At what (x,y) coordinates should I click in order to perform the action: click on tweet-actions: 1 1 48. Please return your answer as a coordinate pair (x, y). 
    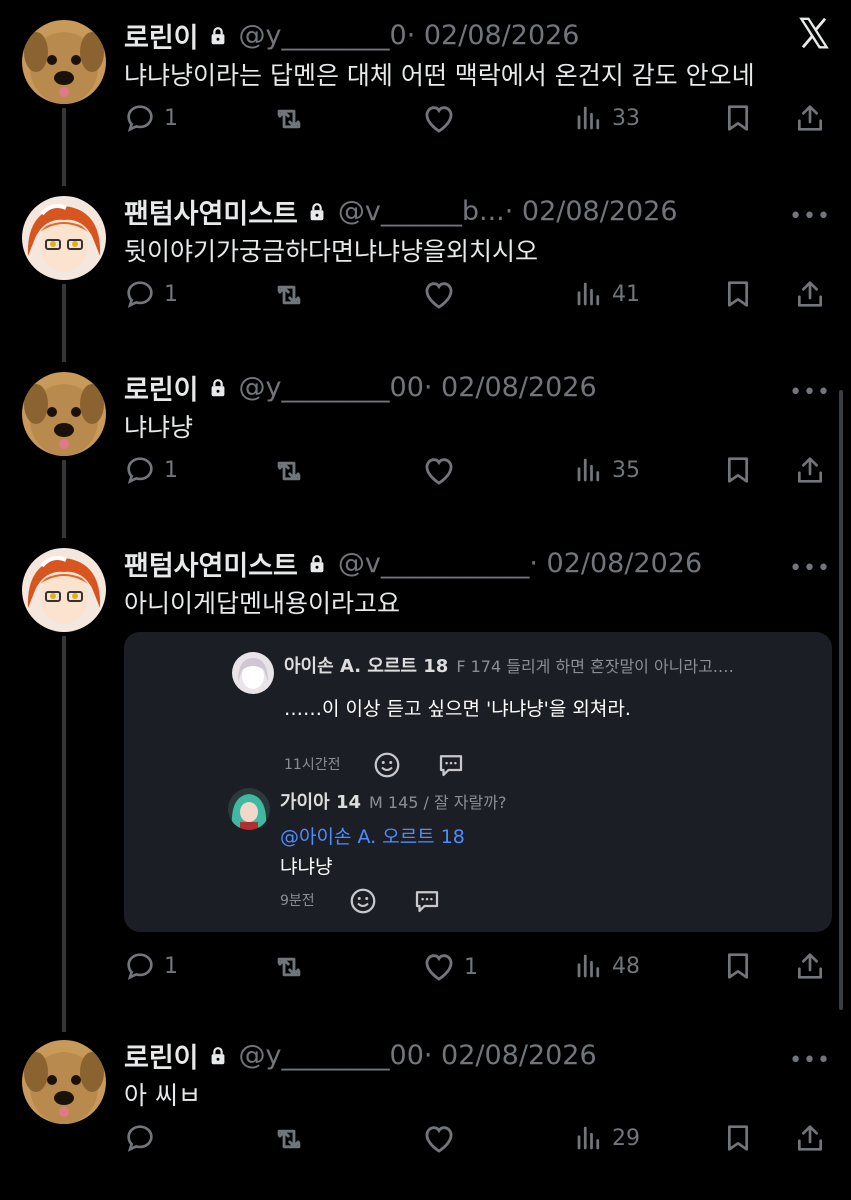
    Looking at the image, I should click on (479, 970).